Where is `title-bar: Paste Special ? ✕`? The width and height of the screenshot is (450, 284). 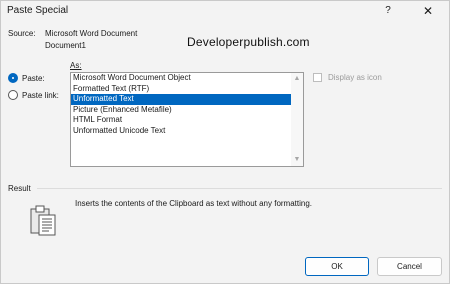 title-bar: Paste Special ? ✕ is located at coordinates (225, 11).